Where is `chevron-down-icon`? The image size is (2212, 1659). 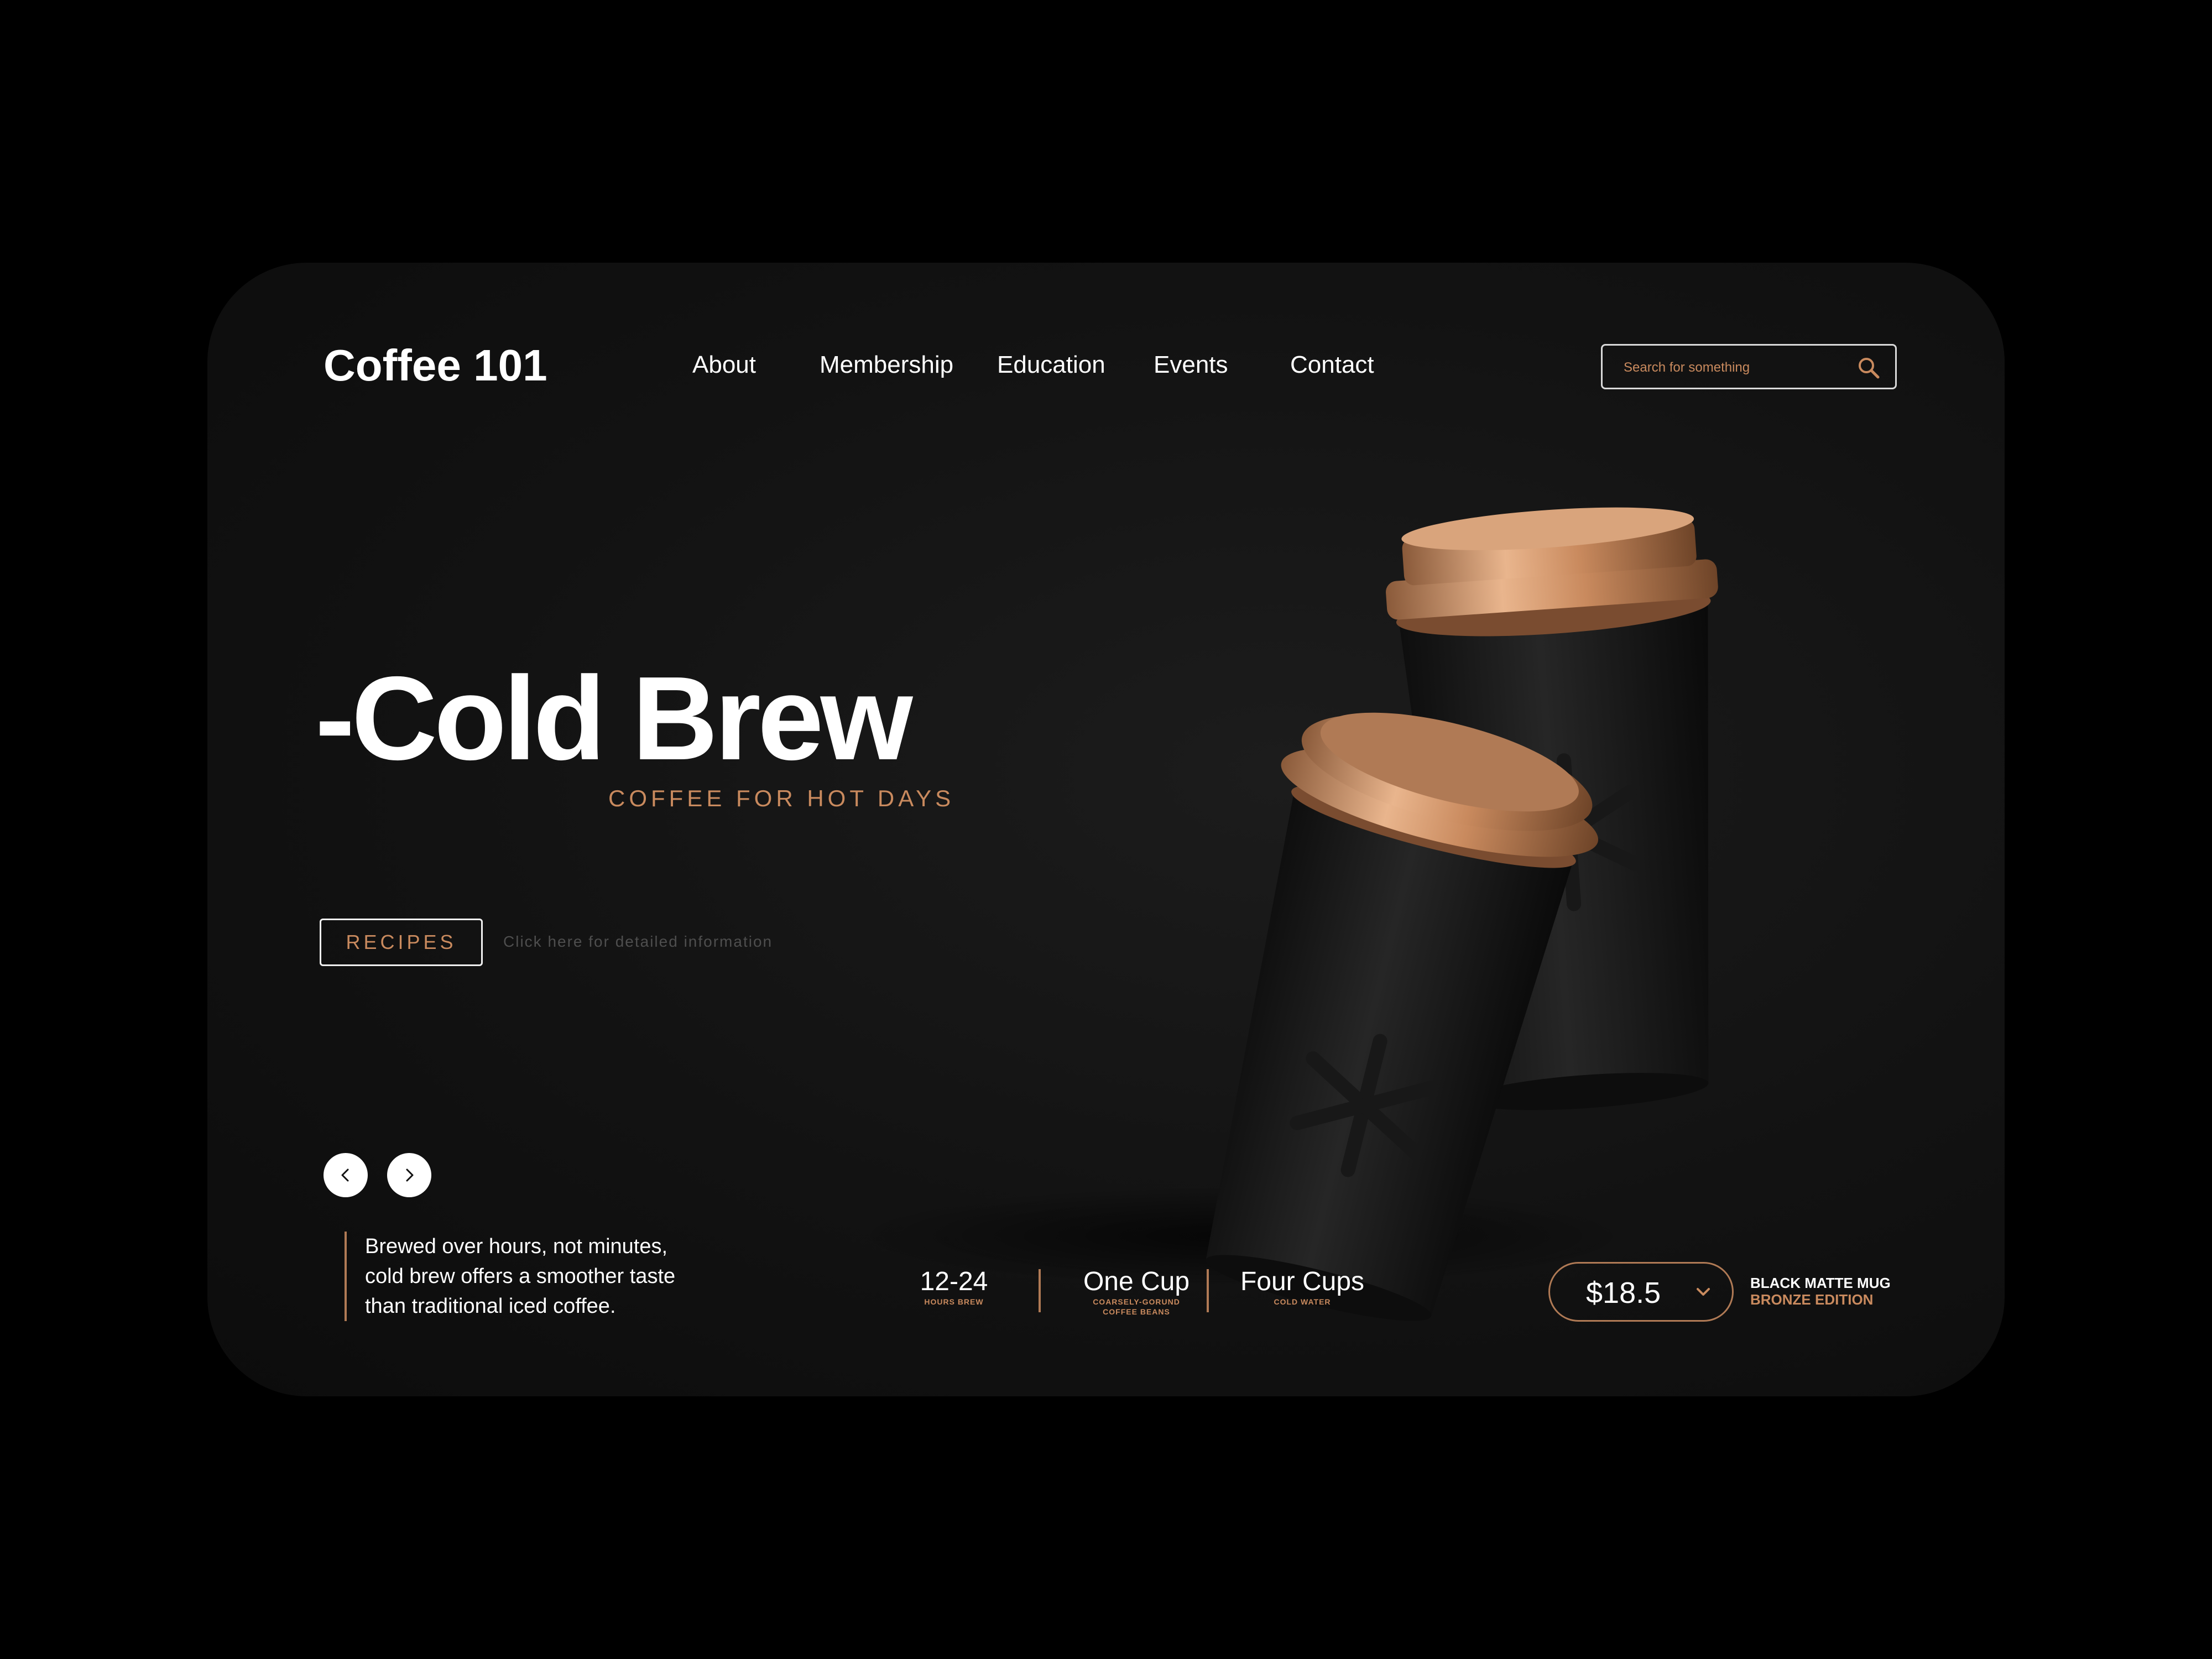 chevron-down-icon is located at coordinates (1704, 1292).